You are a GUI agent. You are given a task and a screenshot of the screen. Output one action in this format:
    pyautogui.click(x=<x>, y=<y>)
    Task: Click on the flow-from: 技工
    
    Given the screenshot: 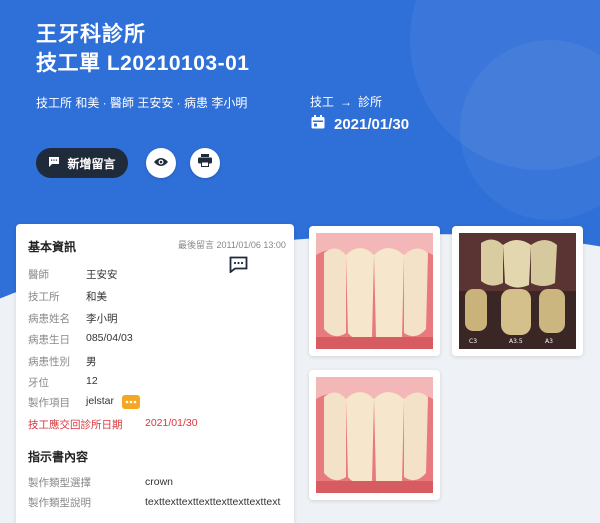 What is the action you would take?
    pyautogui.click(x=322, y=102)
    